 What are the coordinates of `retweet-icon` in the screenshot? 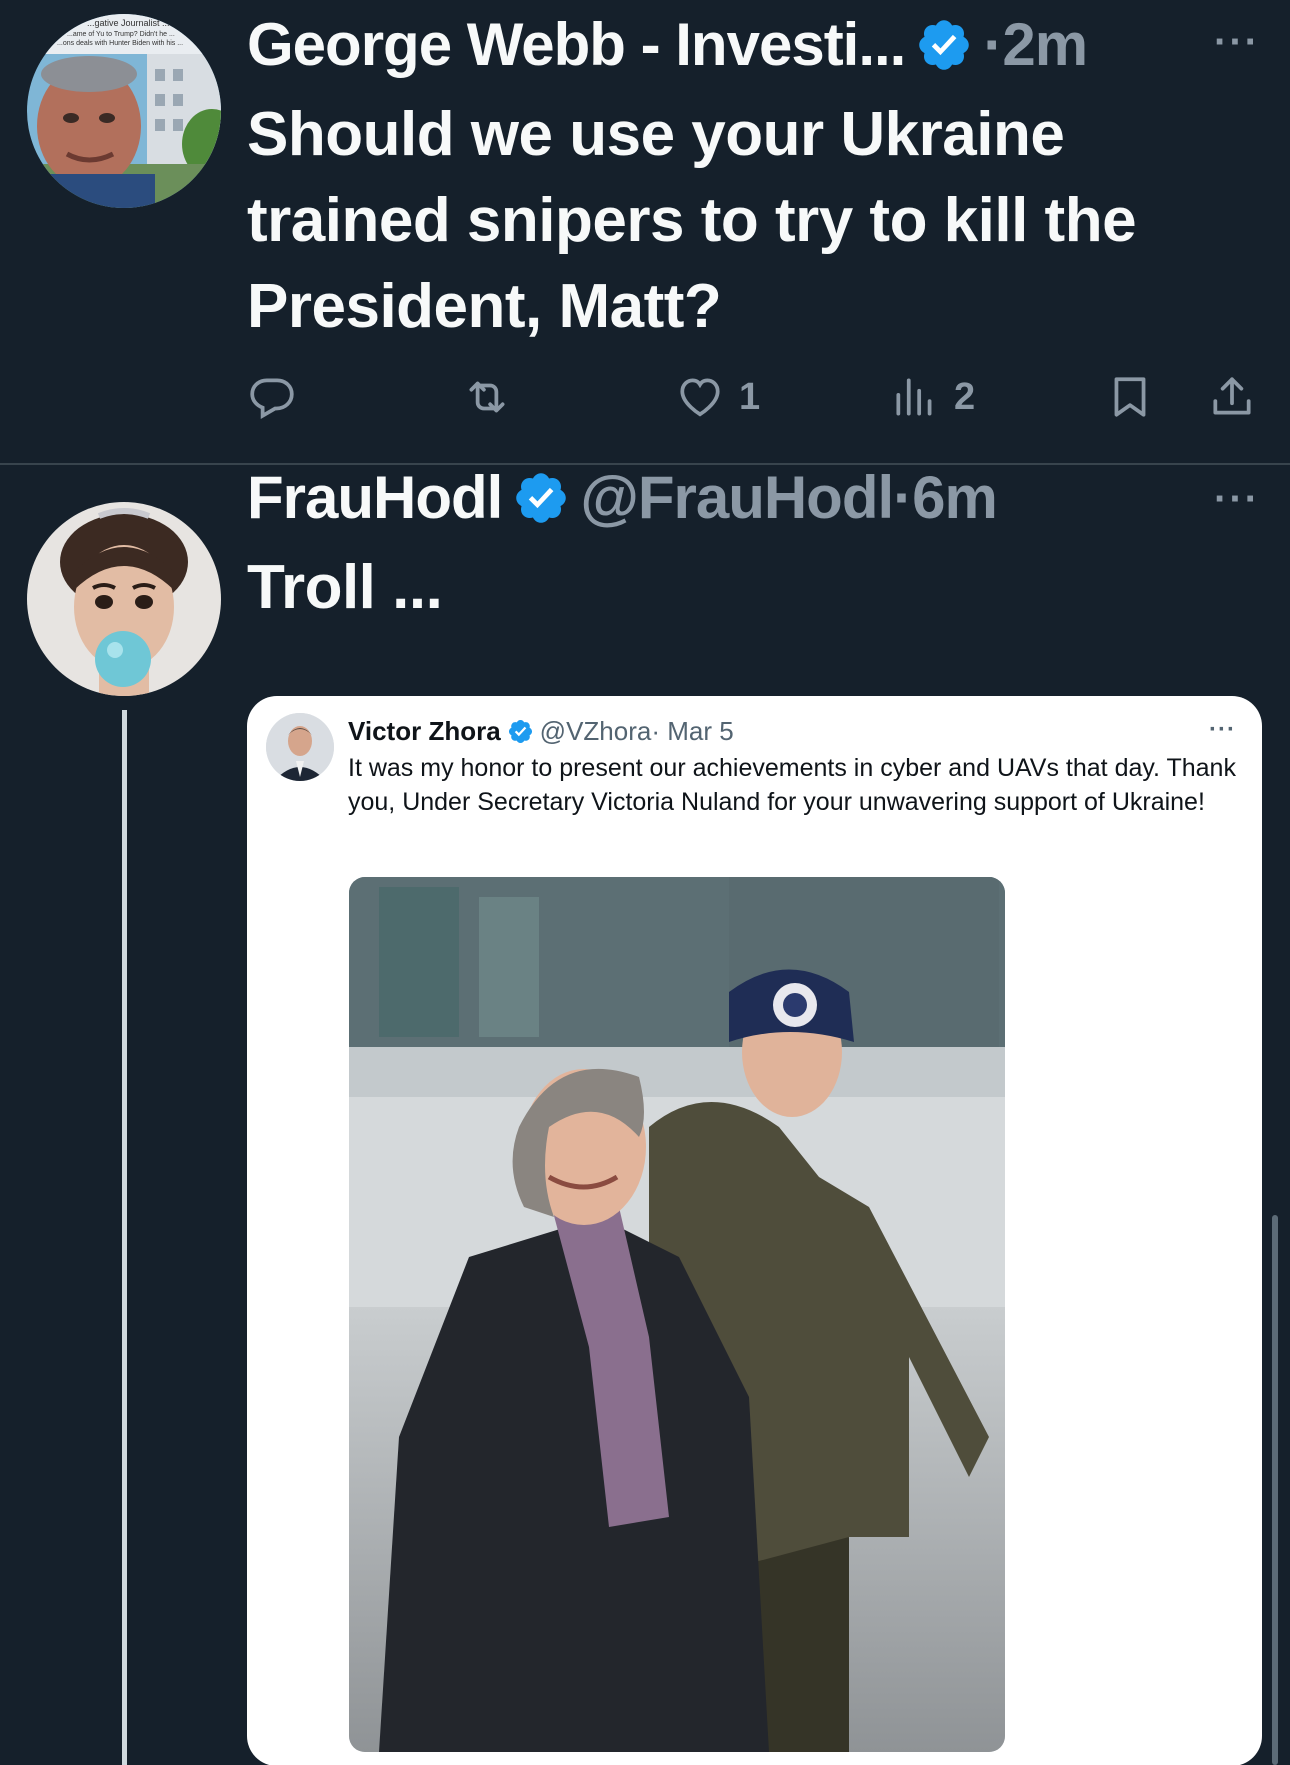 It's located at (487, 397).